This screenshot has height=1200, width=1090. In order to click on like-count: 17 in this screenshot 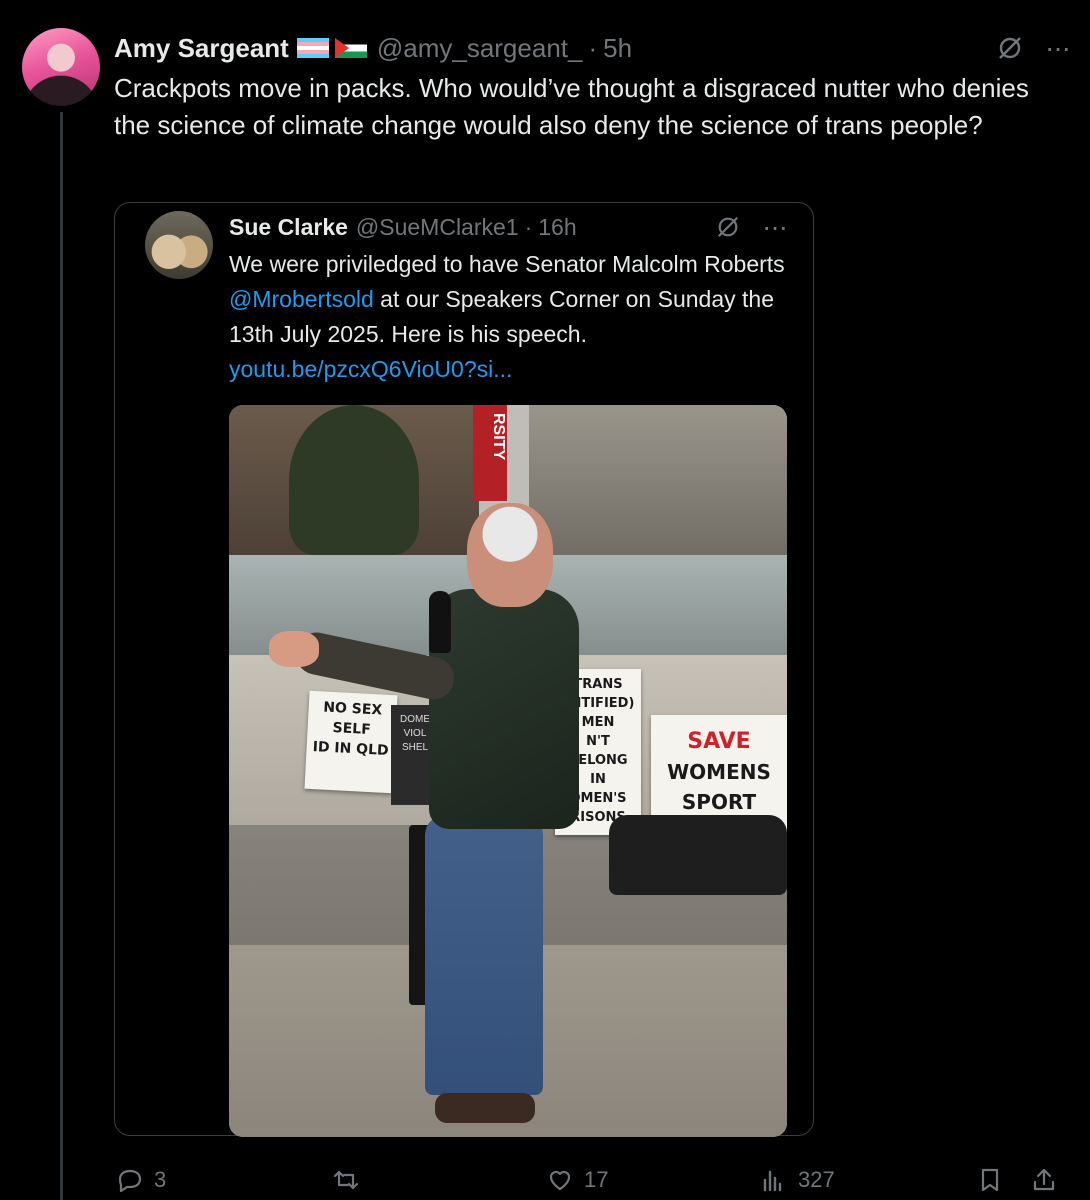, I will do `click(596, 1179)`.